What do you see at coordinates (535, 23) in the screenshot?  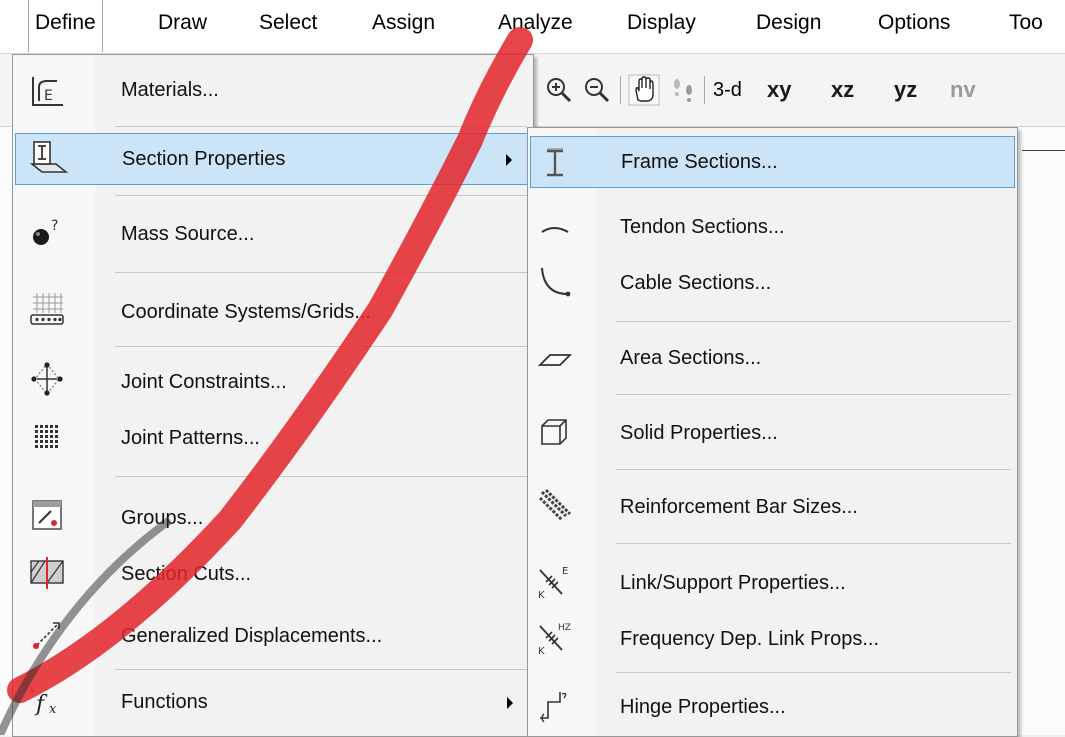 I see `menu-analyze: Analyze` at bounding box center [535, 23].